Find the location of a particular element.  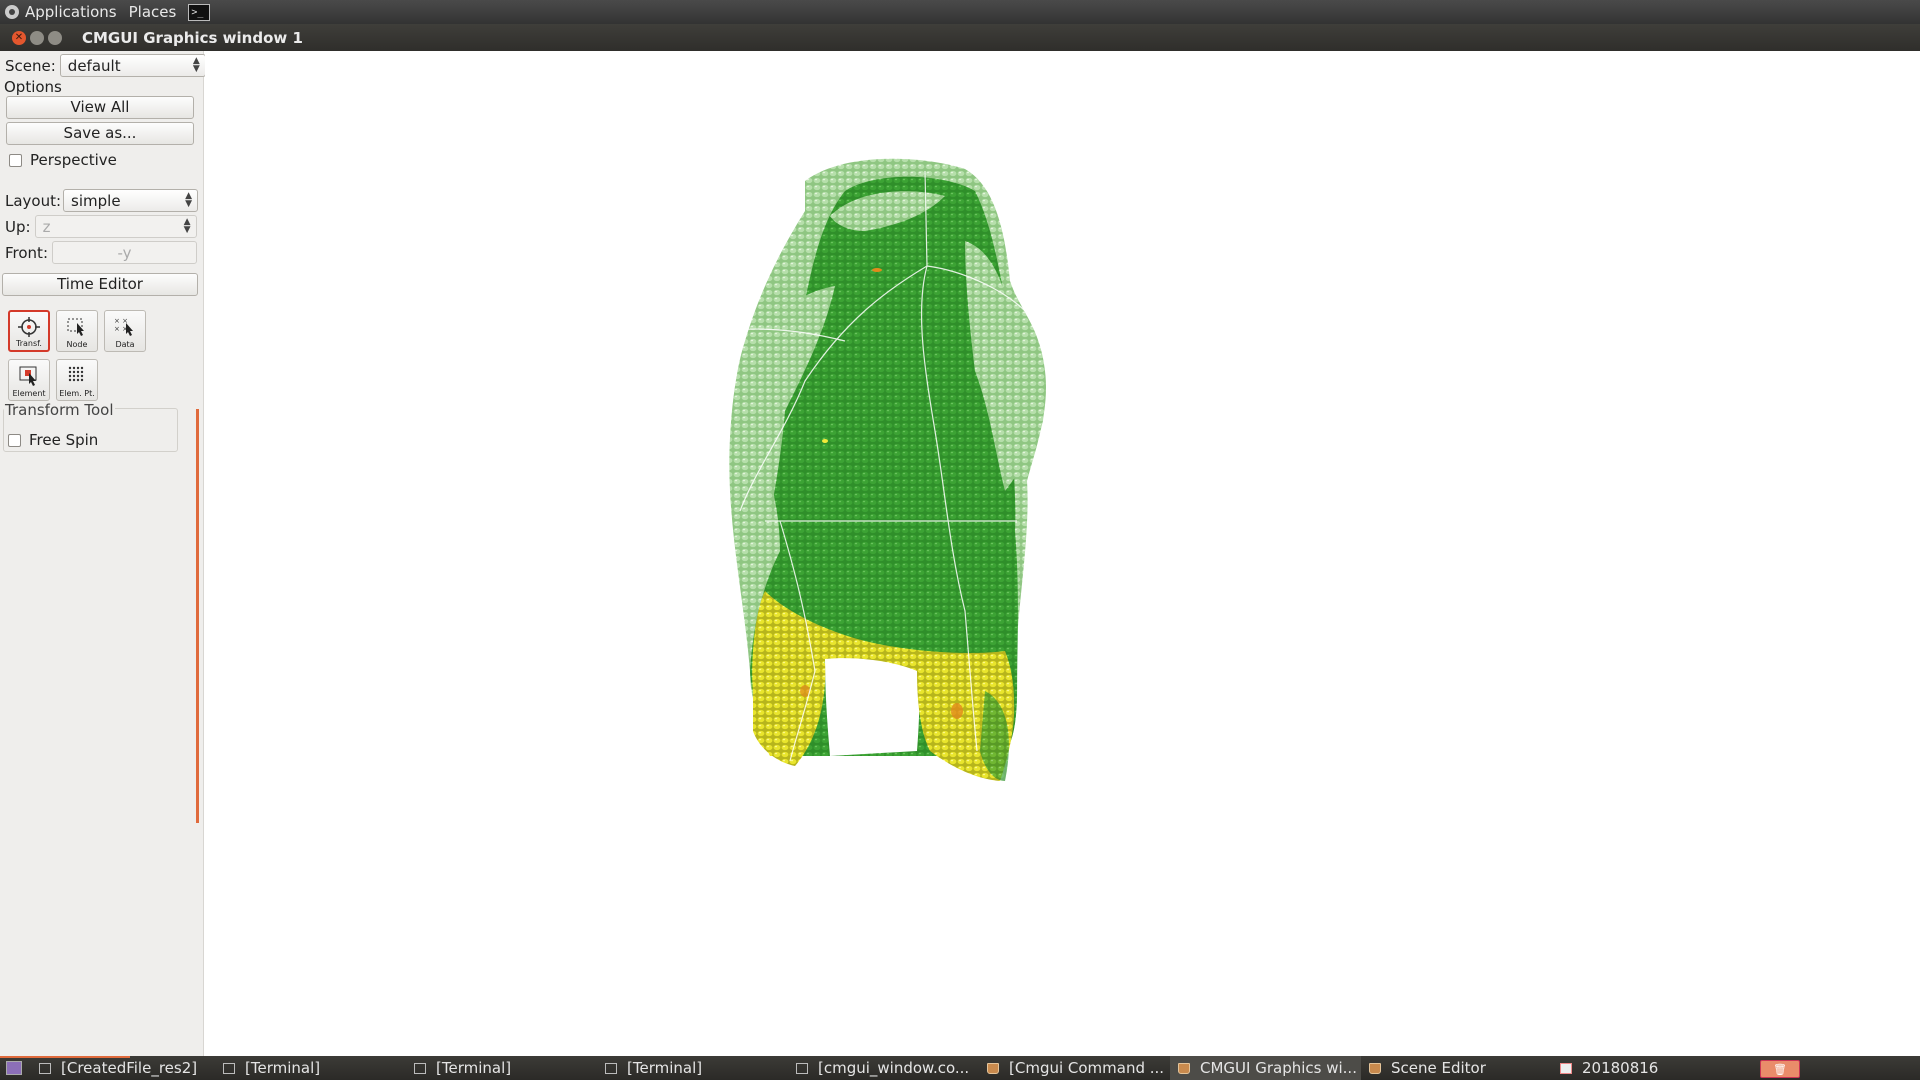

layout-label: Layout: is located at coordinates (33, 200).